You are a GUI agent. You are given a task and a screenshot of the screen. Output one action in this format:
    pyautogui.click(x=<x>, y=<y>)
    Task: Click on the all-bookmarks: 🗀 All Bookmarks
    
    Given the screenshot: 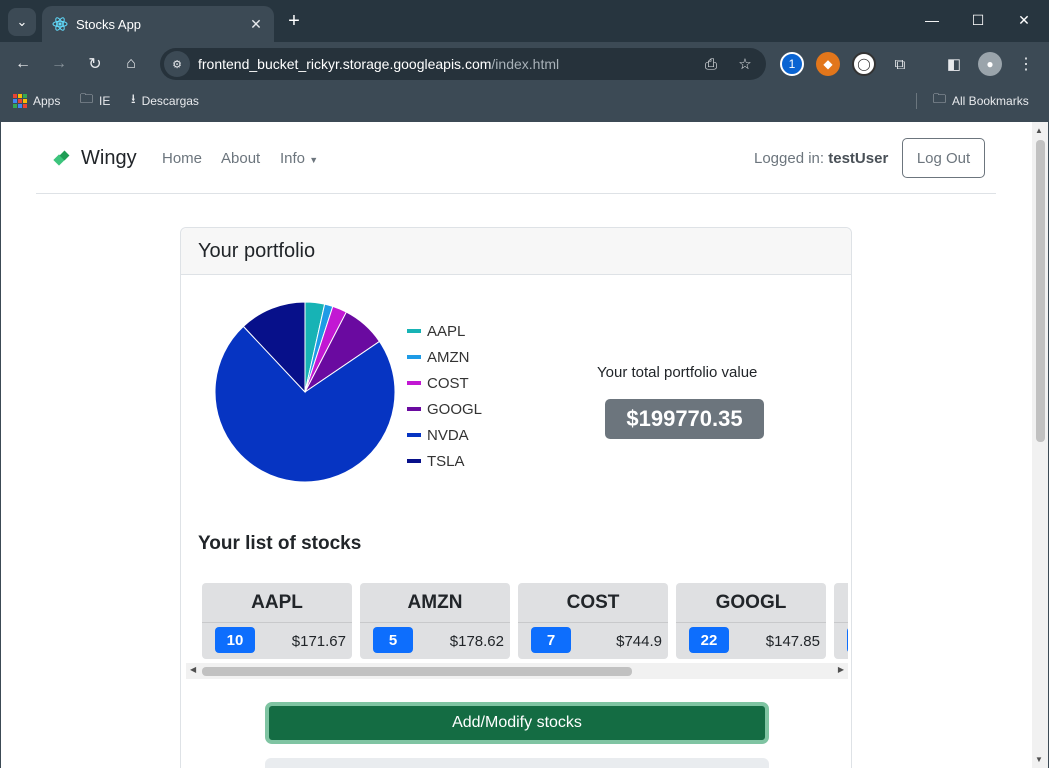 What is the action you would take?
    pyautogui.click(x=981, y=101)
    